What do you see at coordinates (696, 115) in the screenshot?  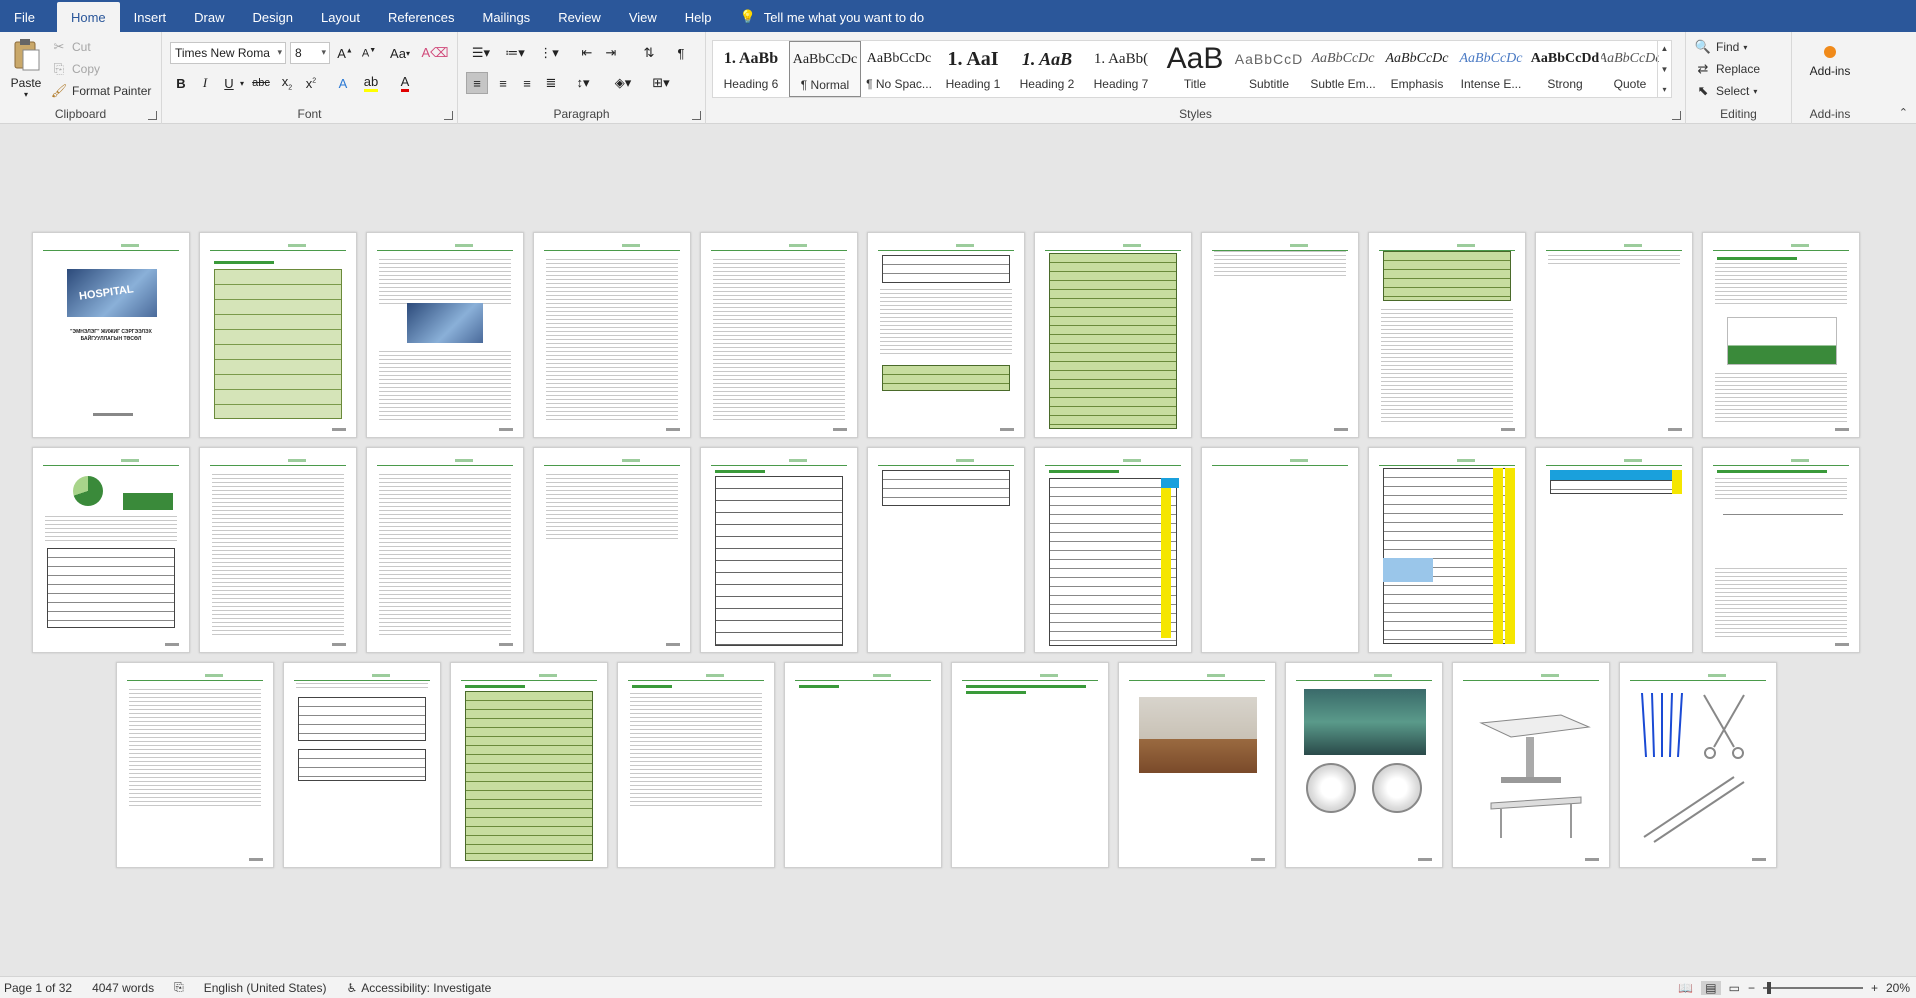 I see `paragraph-launcher-icon` at bounding box center [696, 115].